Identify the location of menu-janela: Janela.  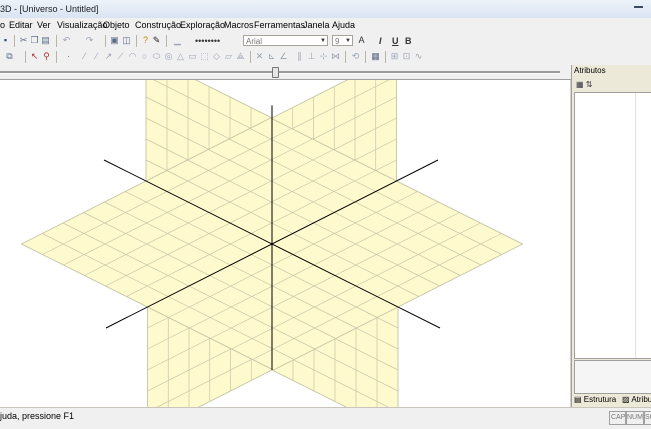
(316, 25).